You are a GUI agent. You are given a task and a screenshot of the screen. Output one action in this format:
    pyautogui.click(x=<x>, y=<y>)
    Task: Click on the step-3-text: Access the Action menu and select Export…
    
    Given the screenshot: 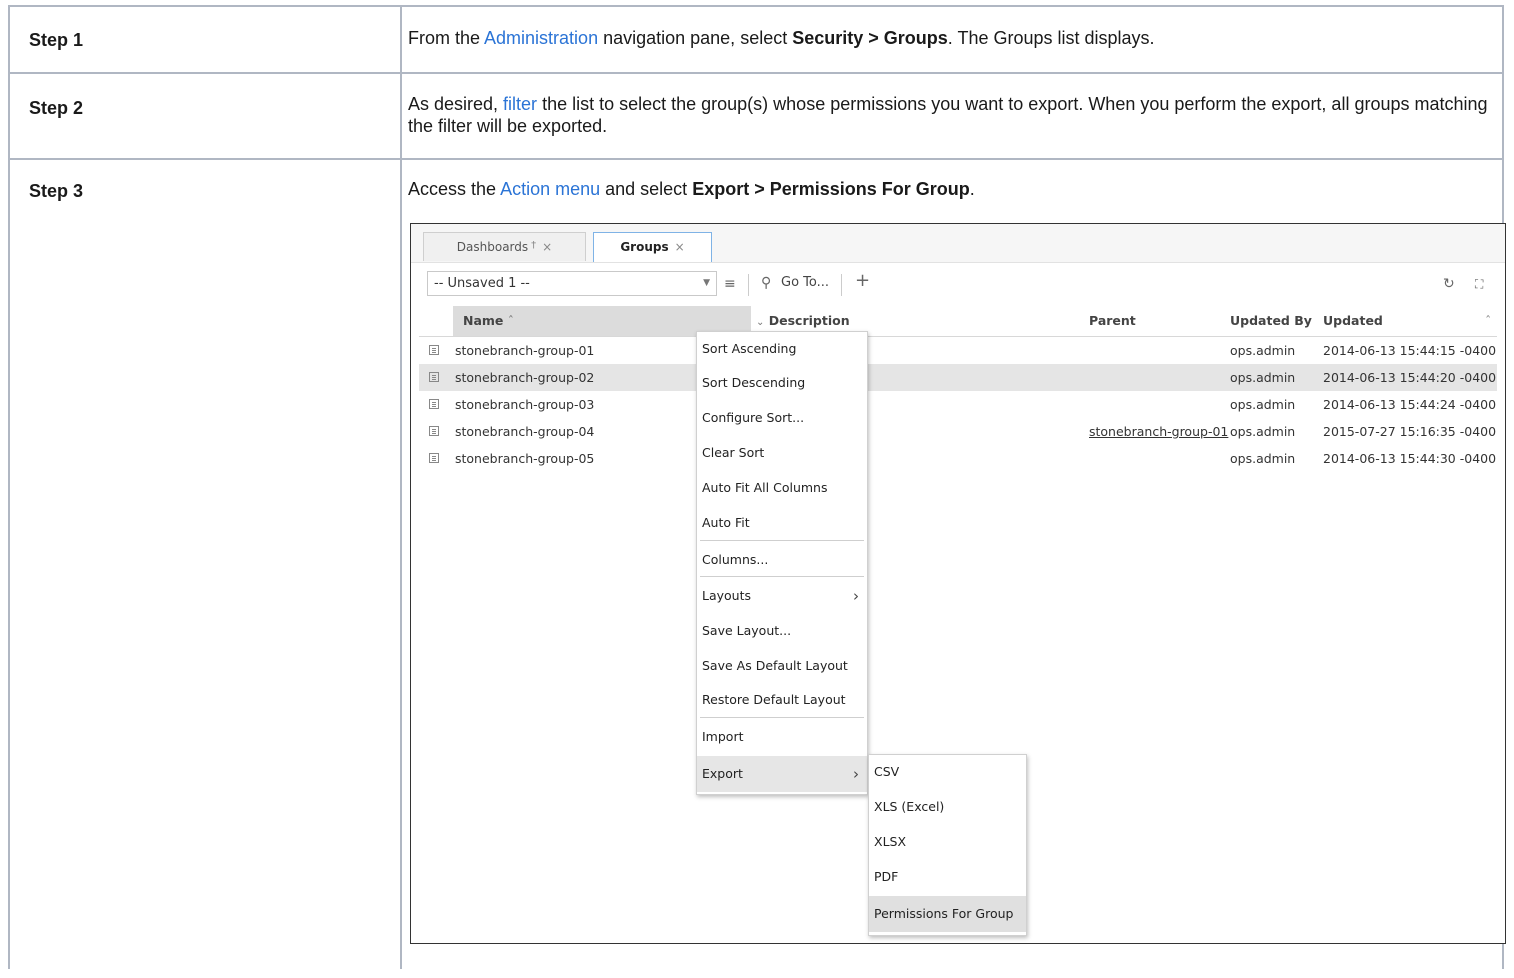 What is the action you would take?
    pyautogui.click(x=952, y=189)
    